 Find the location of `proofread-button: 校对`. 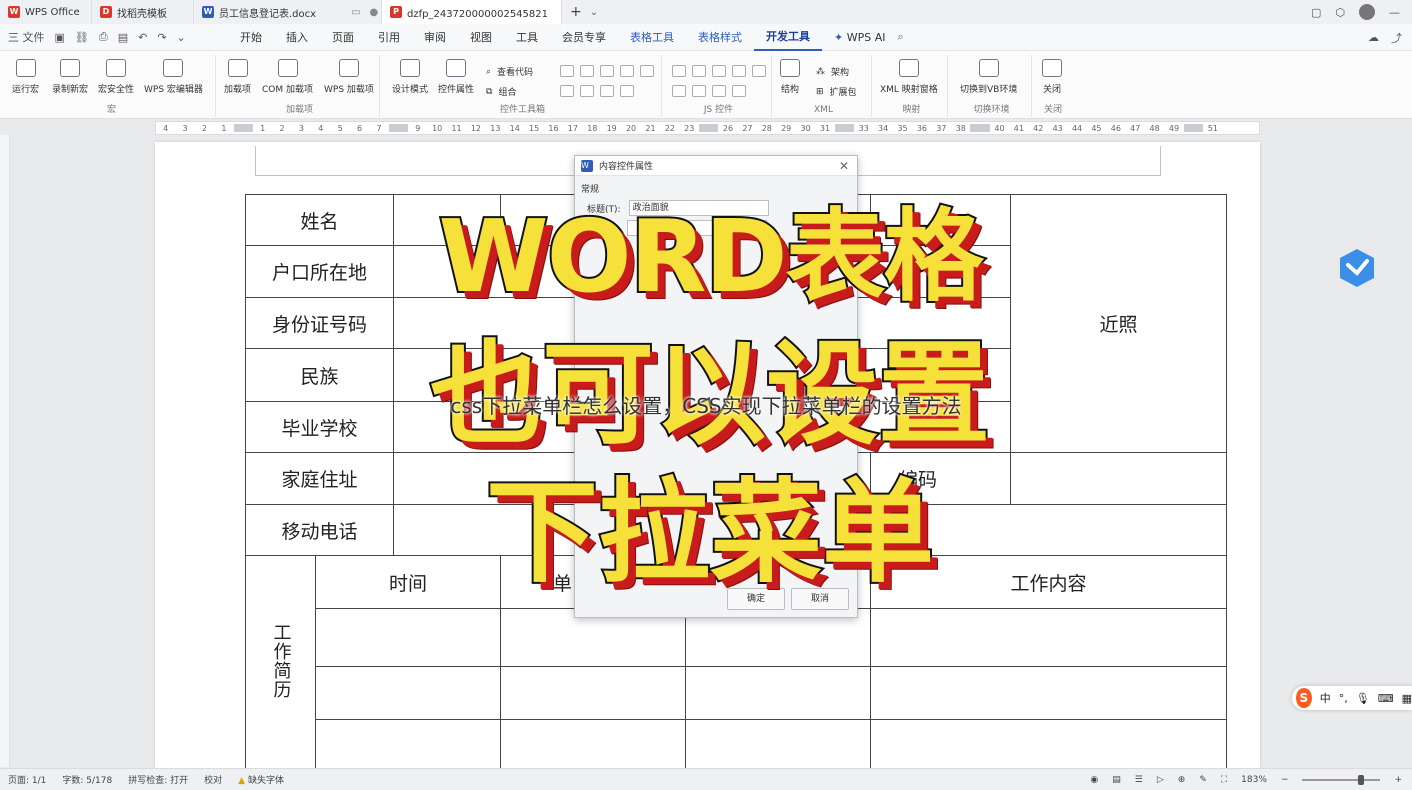

proofread-button: 校对 is located at coordinates (213, 779).